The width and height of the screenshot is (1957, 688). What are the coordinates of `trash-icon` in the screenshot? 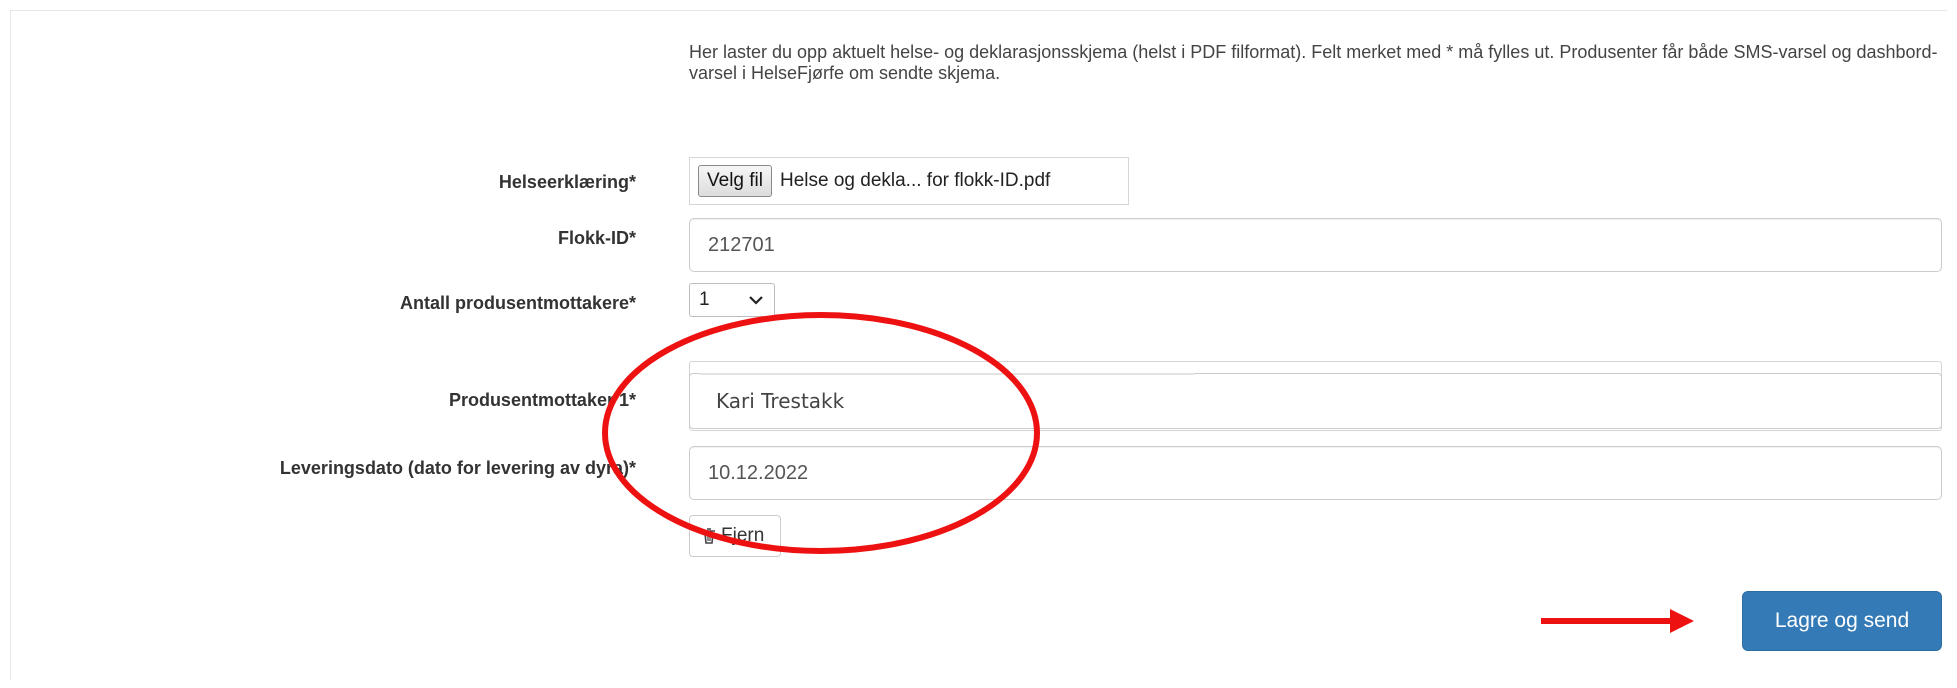 It's located at (709, 536).